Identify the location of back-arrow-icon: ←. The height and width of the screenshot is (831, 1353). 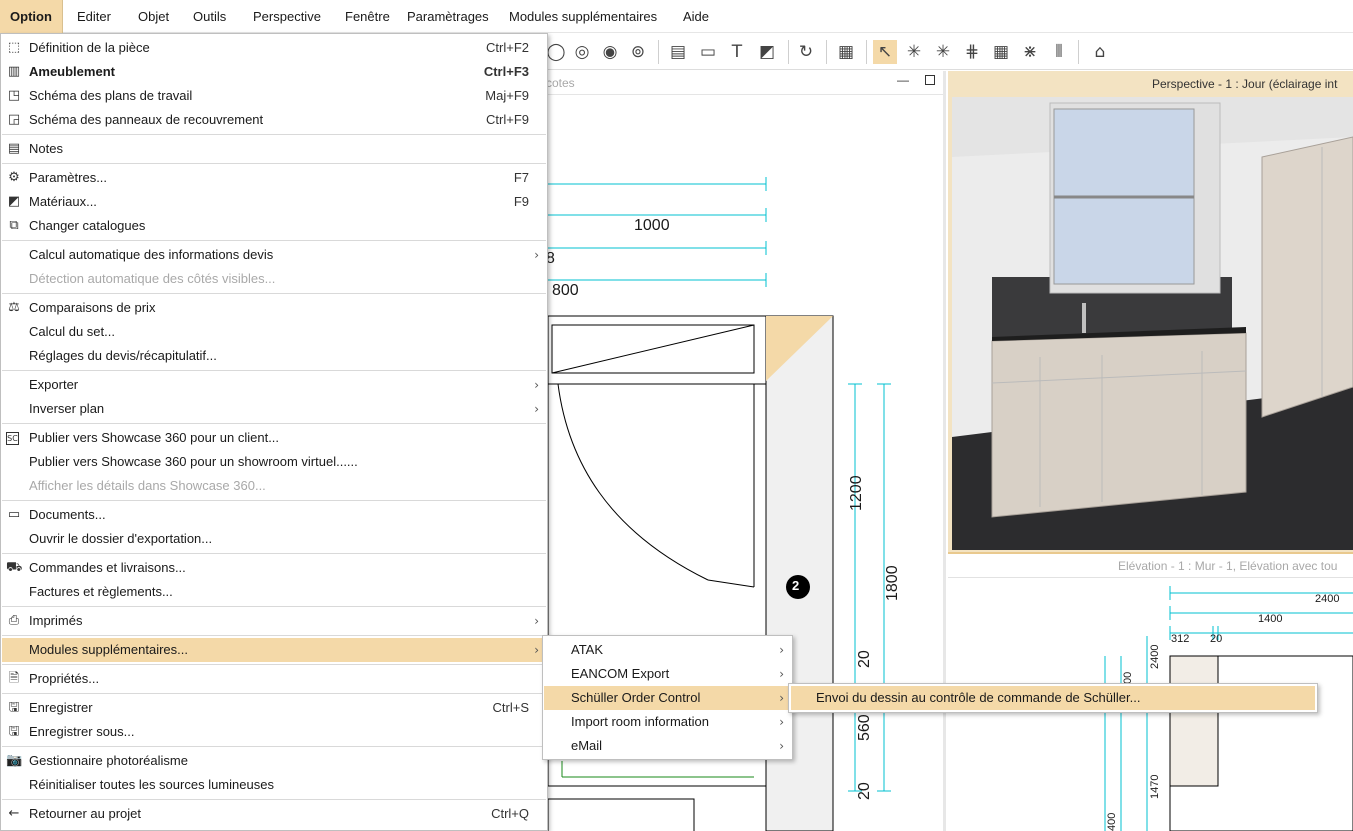
(14, 813).